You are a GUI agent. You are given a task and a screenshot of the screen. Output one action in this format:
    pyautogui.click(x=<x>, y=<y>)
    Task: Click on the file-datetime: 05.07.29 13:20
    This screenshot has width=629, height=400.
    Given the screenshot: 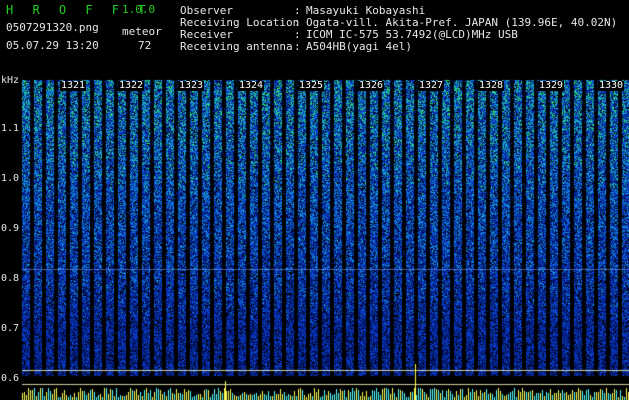 What is the action you would take?
    pyautogui.click(x=52, y=45)
    